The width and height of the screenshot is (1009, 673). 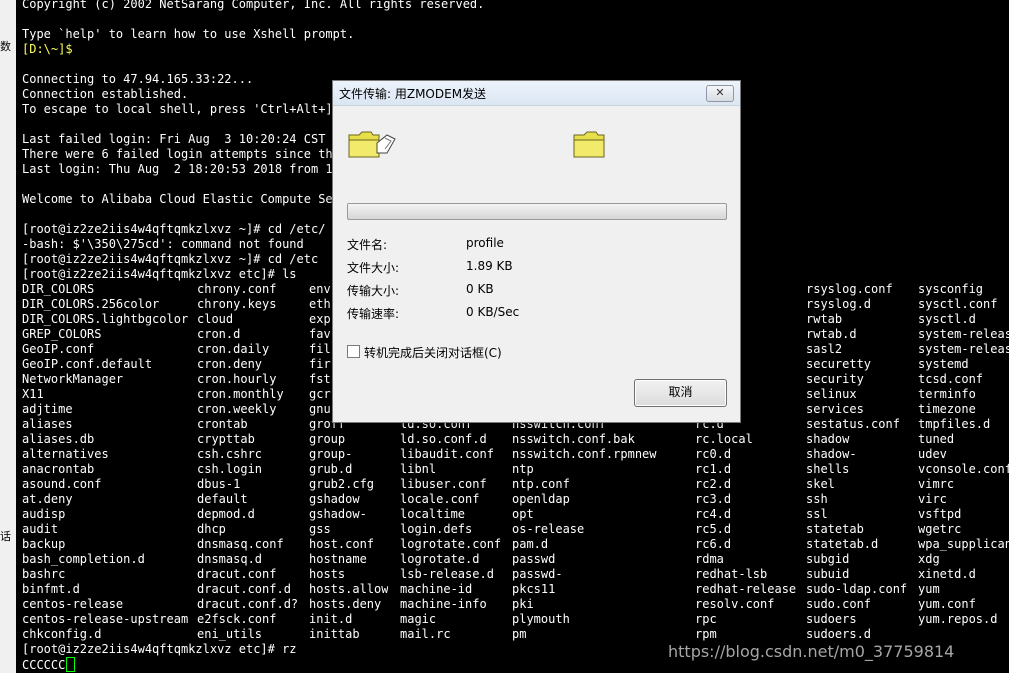 I want to click on ls-entry: DIR_COLORS.lightbgcolor, so click(x=105, y=319).